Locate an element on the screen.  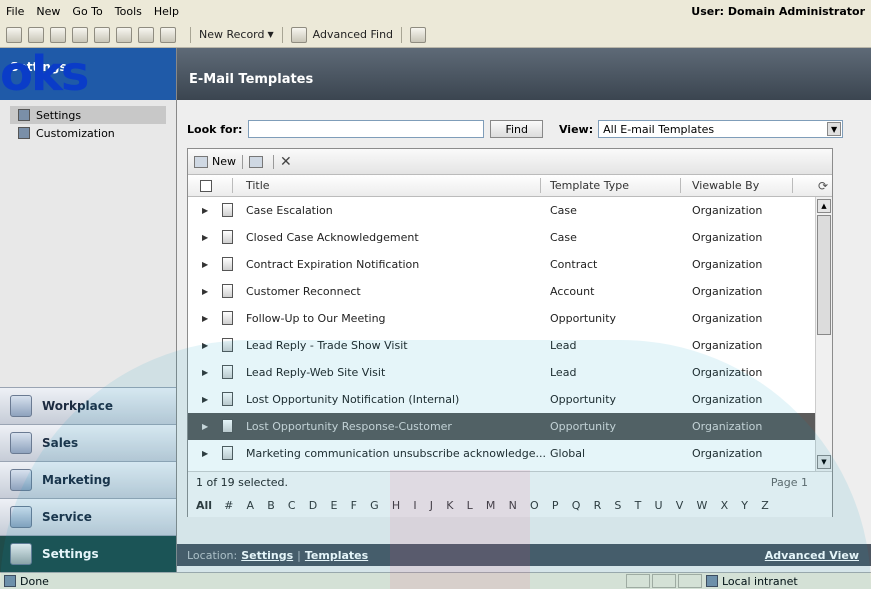
report-icon is located at coordinates (124, 34).